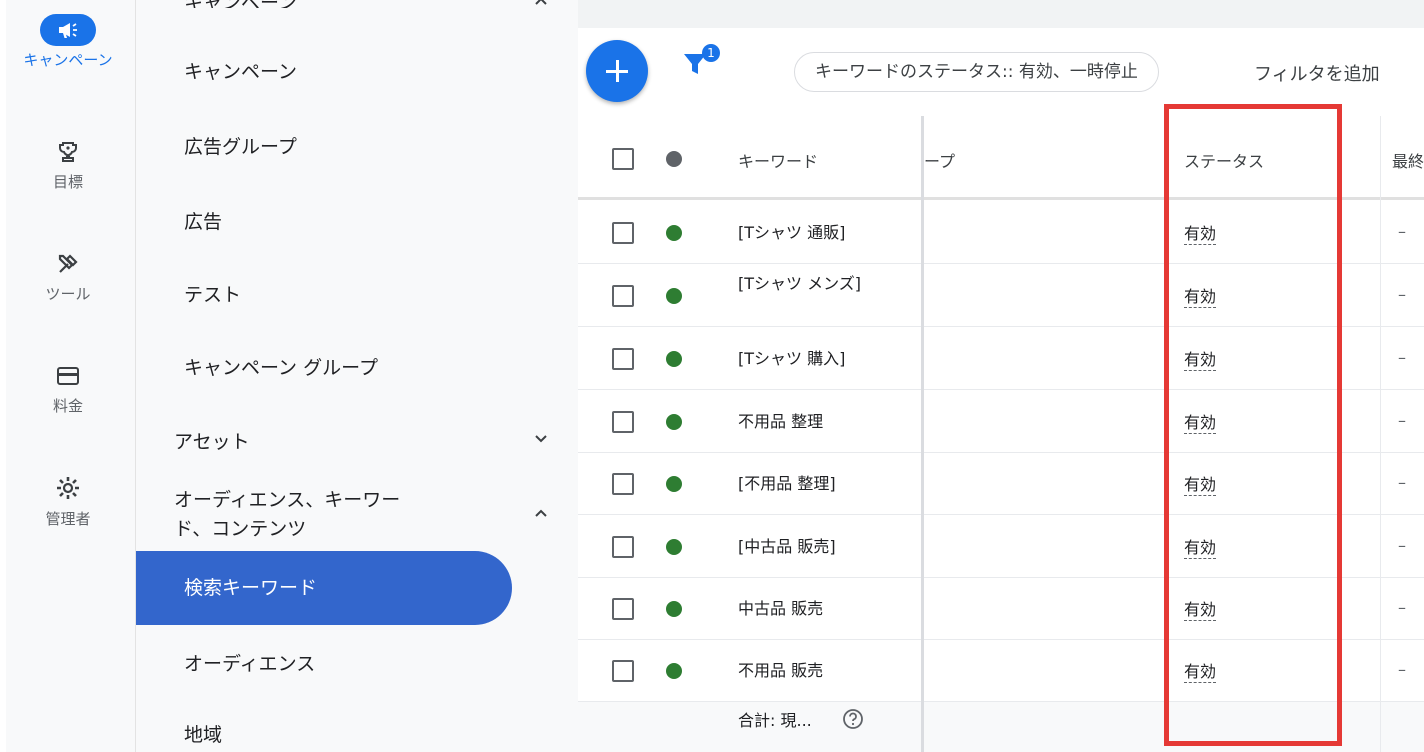 This screenshot has width=1424, height=752. What do you see at coordinates (324, 588) in the screenshot?
I see `nav-item-search-keywords: 検索キーワード` at bounding box center [324, 588].